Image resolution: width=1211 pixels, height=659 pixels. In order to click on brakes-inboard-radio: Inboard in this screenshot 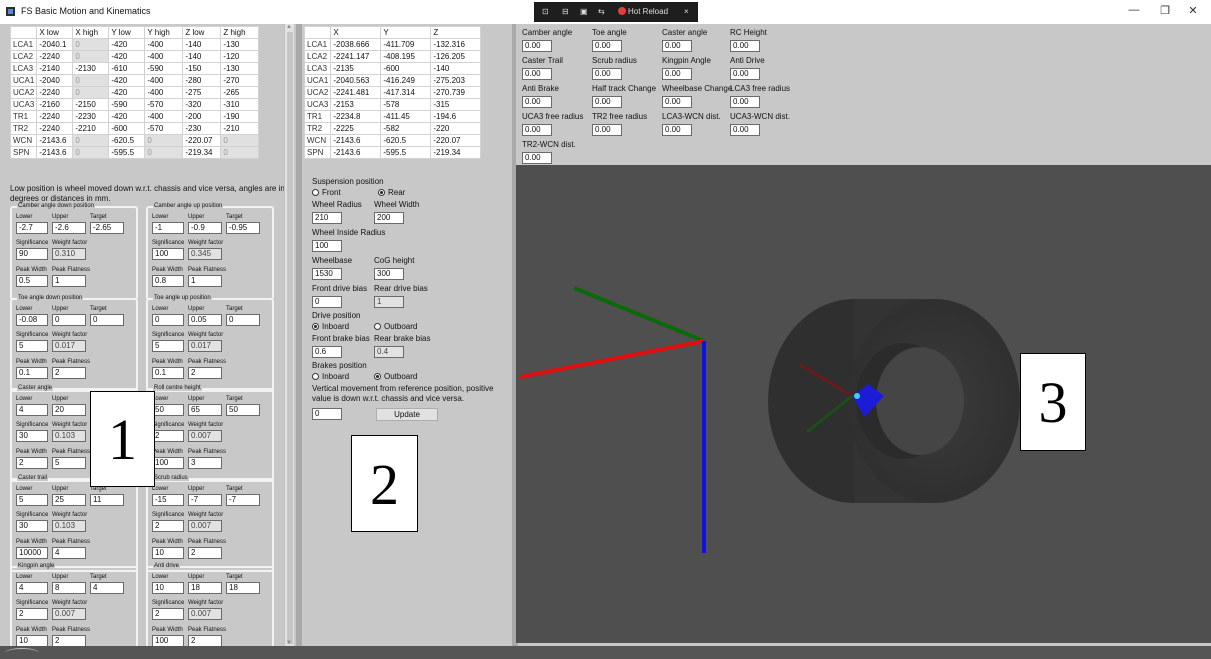, I will do `click(330, 376)`.